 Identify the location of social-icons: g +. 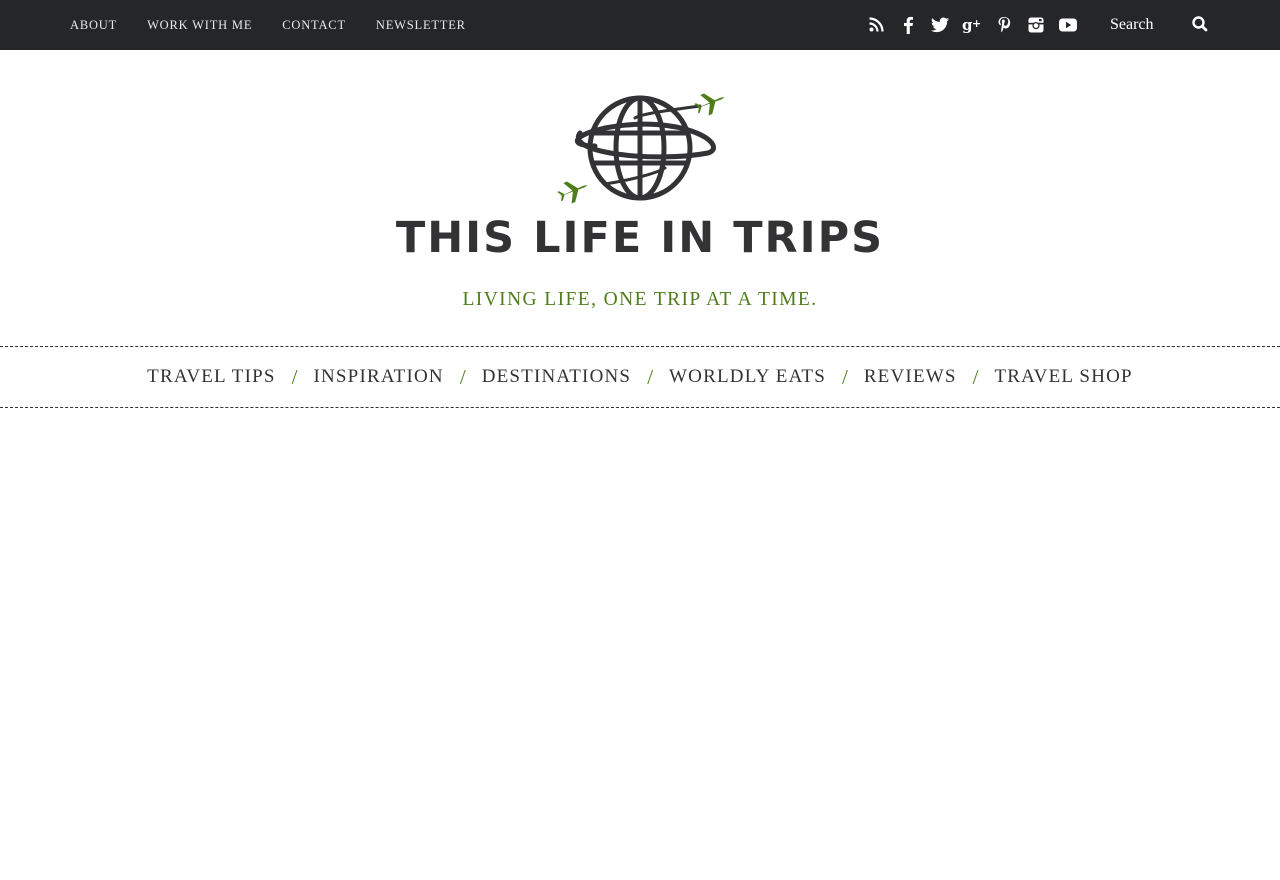
(976, 25).